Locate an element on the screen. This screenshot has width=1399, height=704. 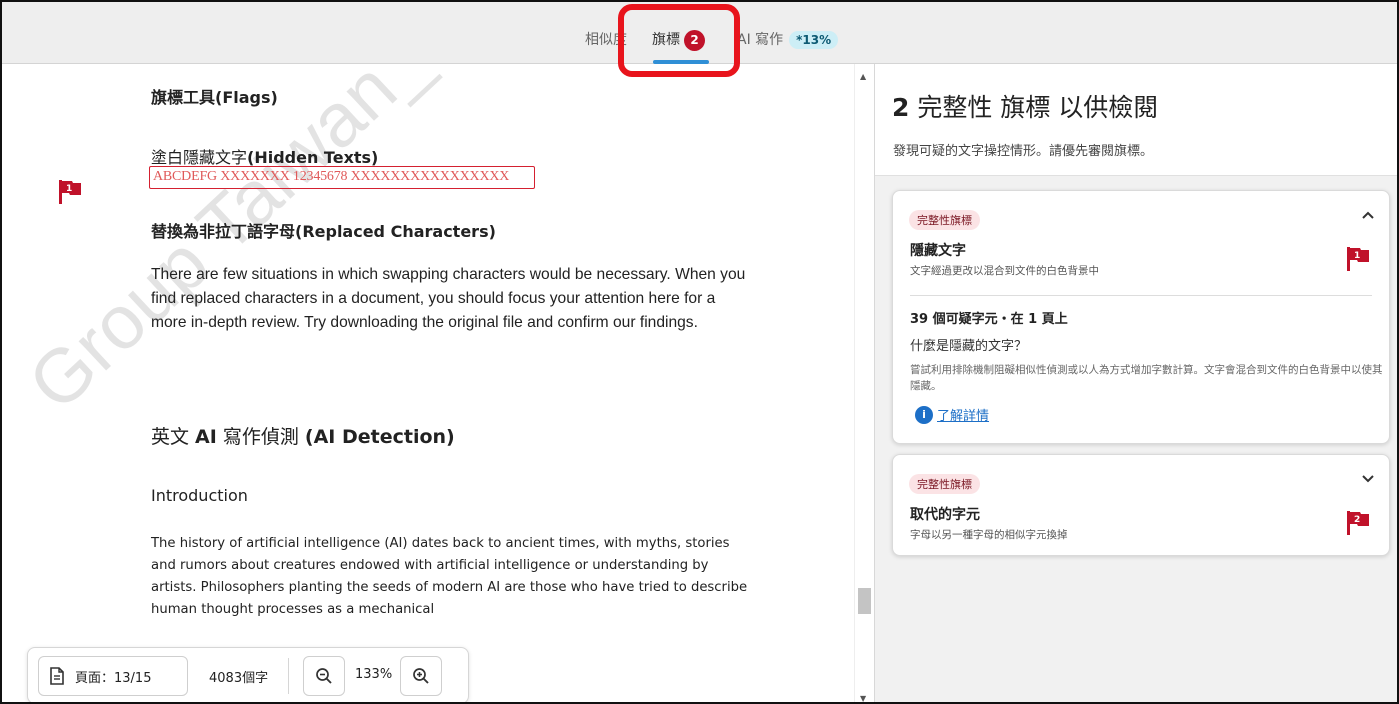
flag-card-title: 取代的字元 is located at coordinates (945, 515).